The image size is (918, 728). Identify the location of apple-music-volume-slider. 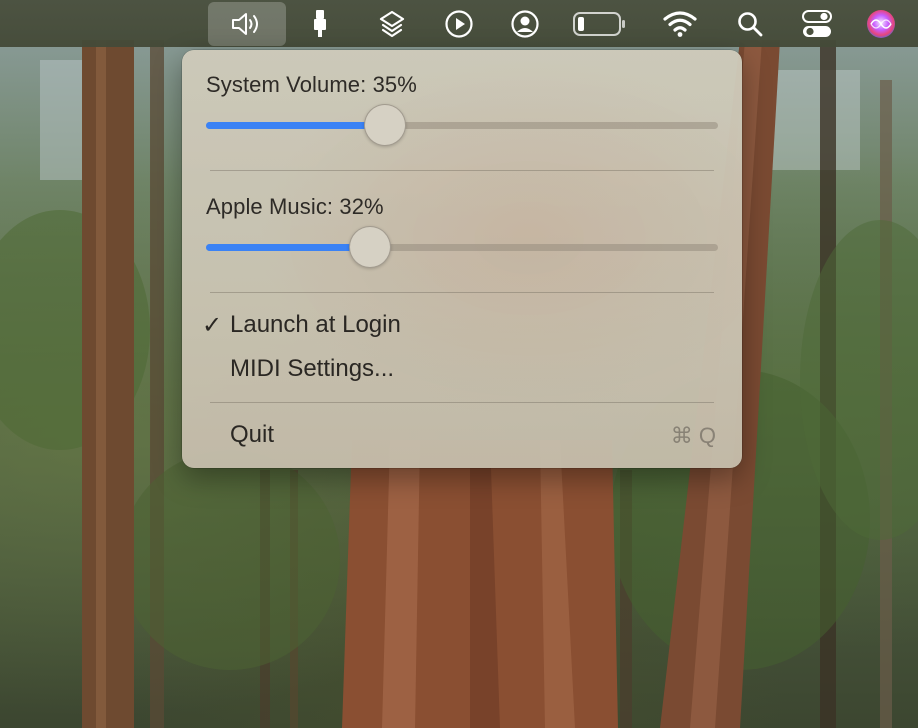
(462, 248).